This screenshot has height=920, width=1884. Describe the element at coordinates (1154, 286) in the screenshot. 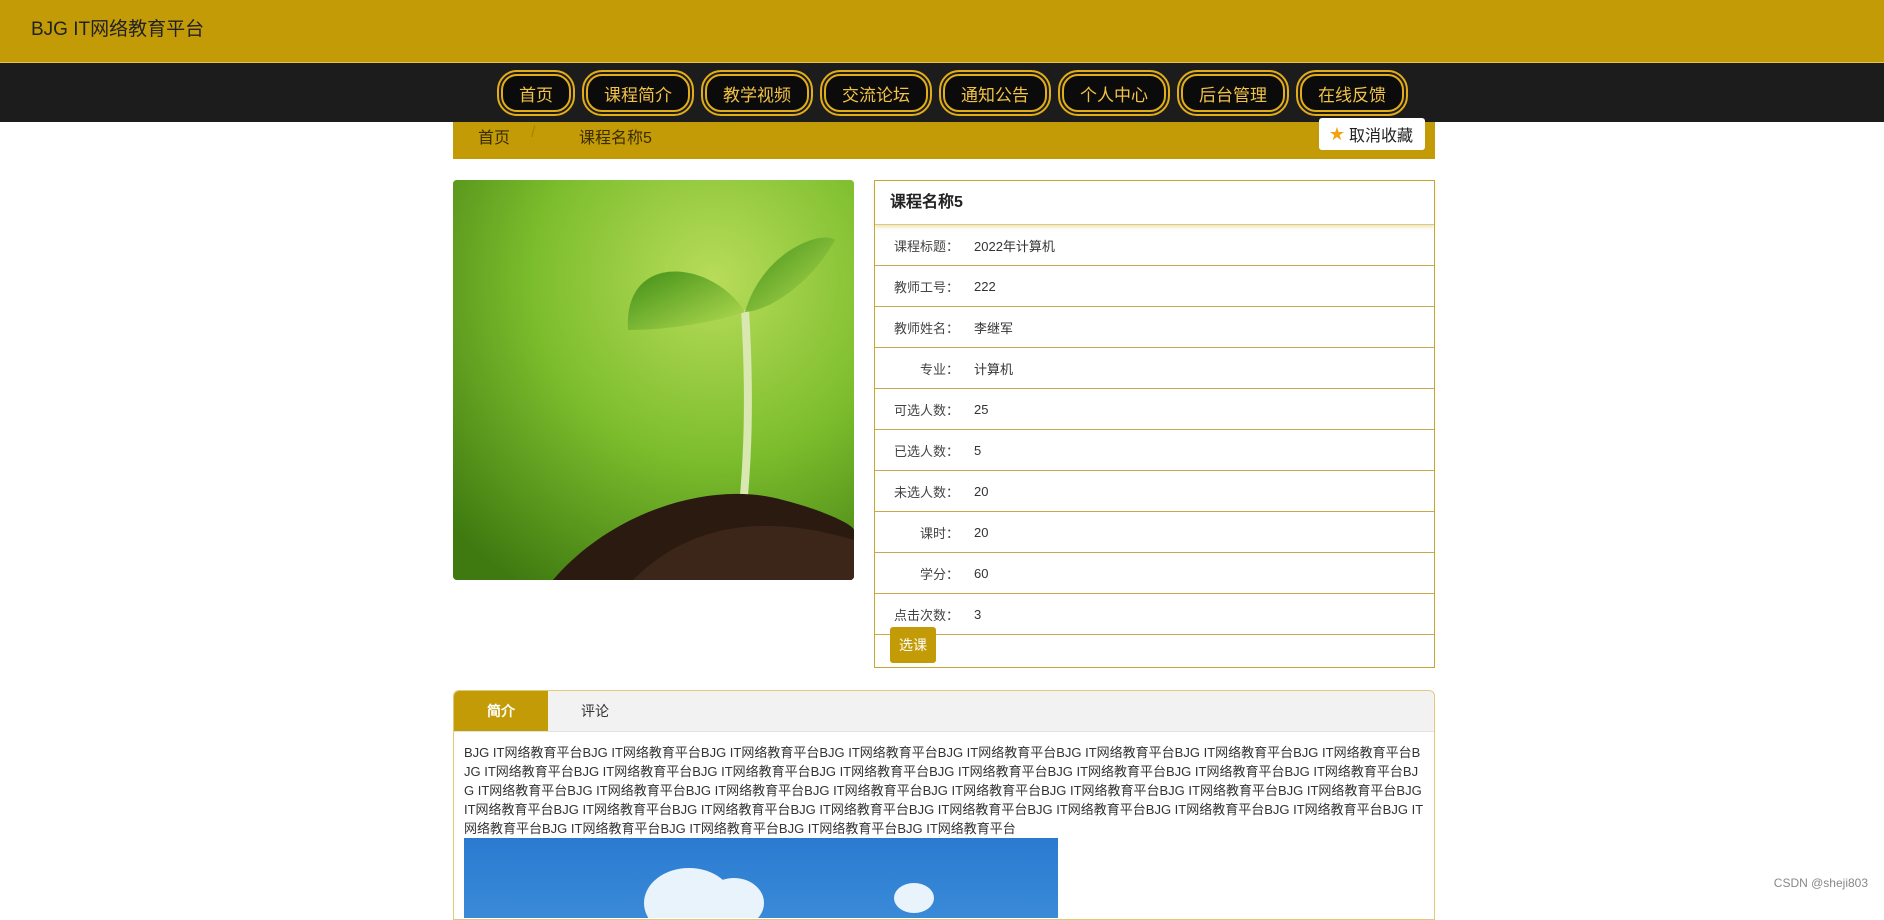

I see `info-row-teacher-id: 教师工号： 222` at that location.